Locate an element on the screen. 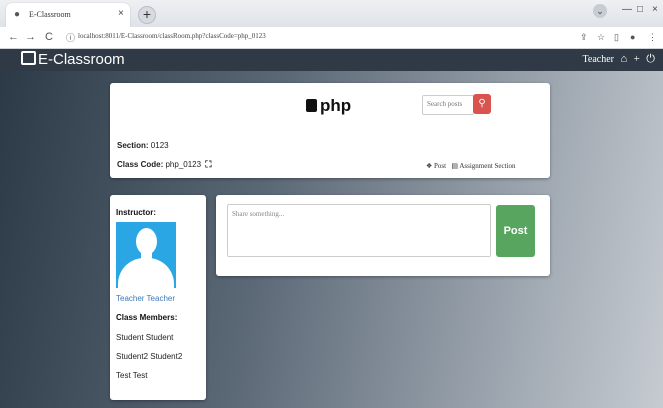  sidebar-toggle-icon: ▯ is located at coordinates (616, 37).